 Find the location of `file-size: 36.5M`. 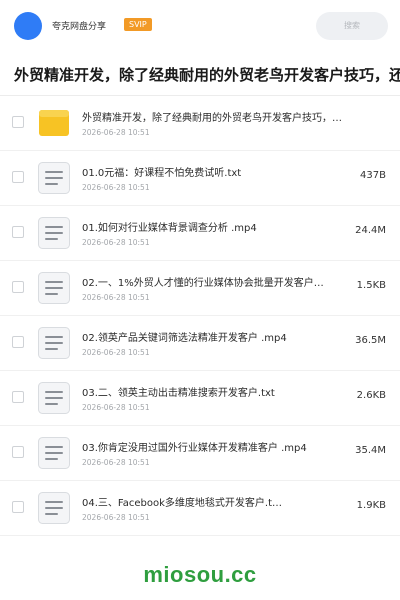

file-size: 36.5M is located at coordinates (370, 340).